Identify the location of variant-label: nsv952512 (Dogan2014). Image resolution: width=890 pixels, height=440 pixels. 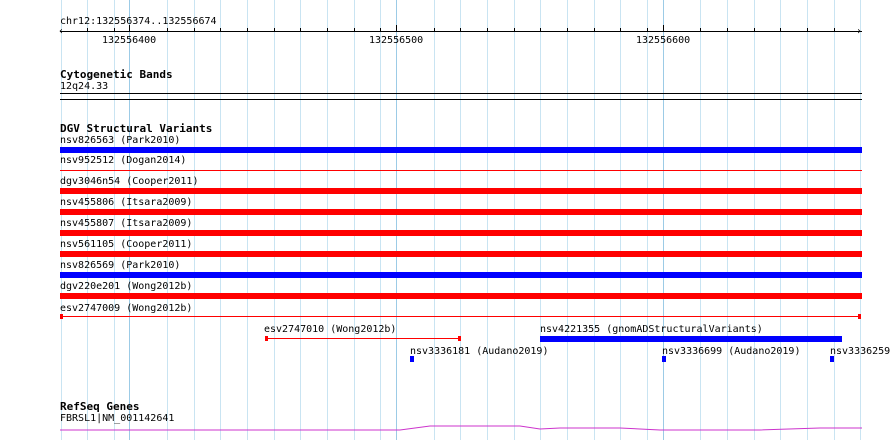
(123, 160).